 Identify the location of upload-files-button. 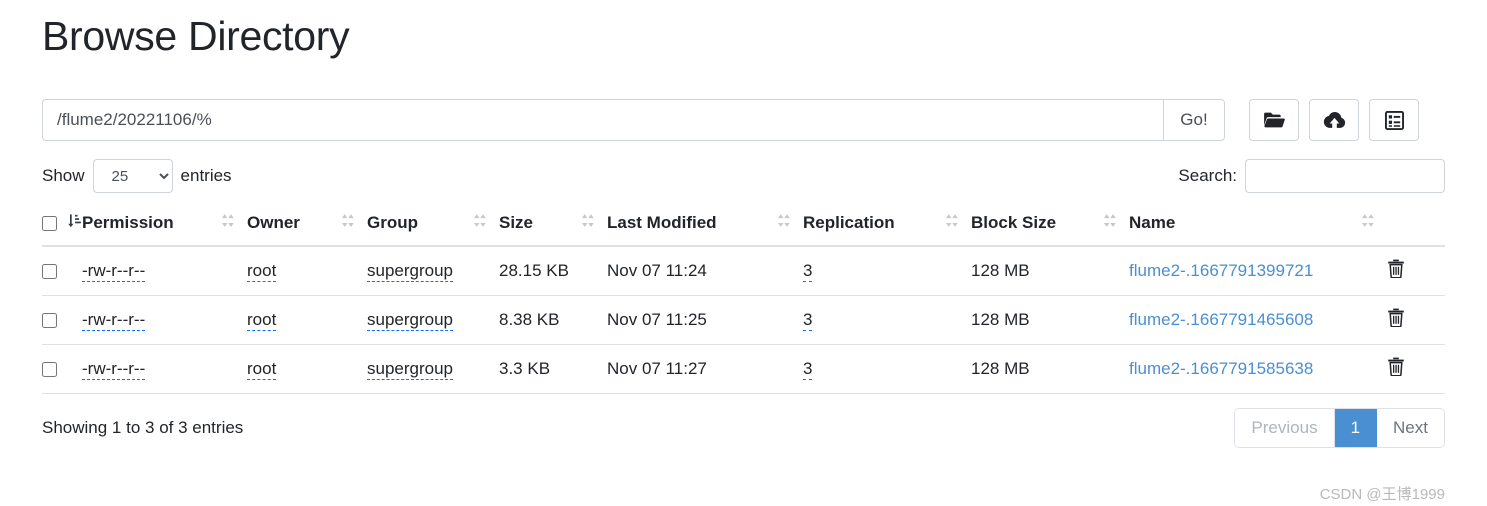
(1334, 120).